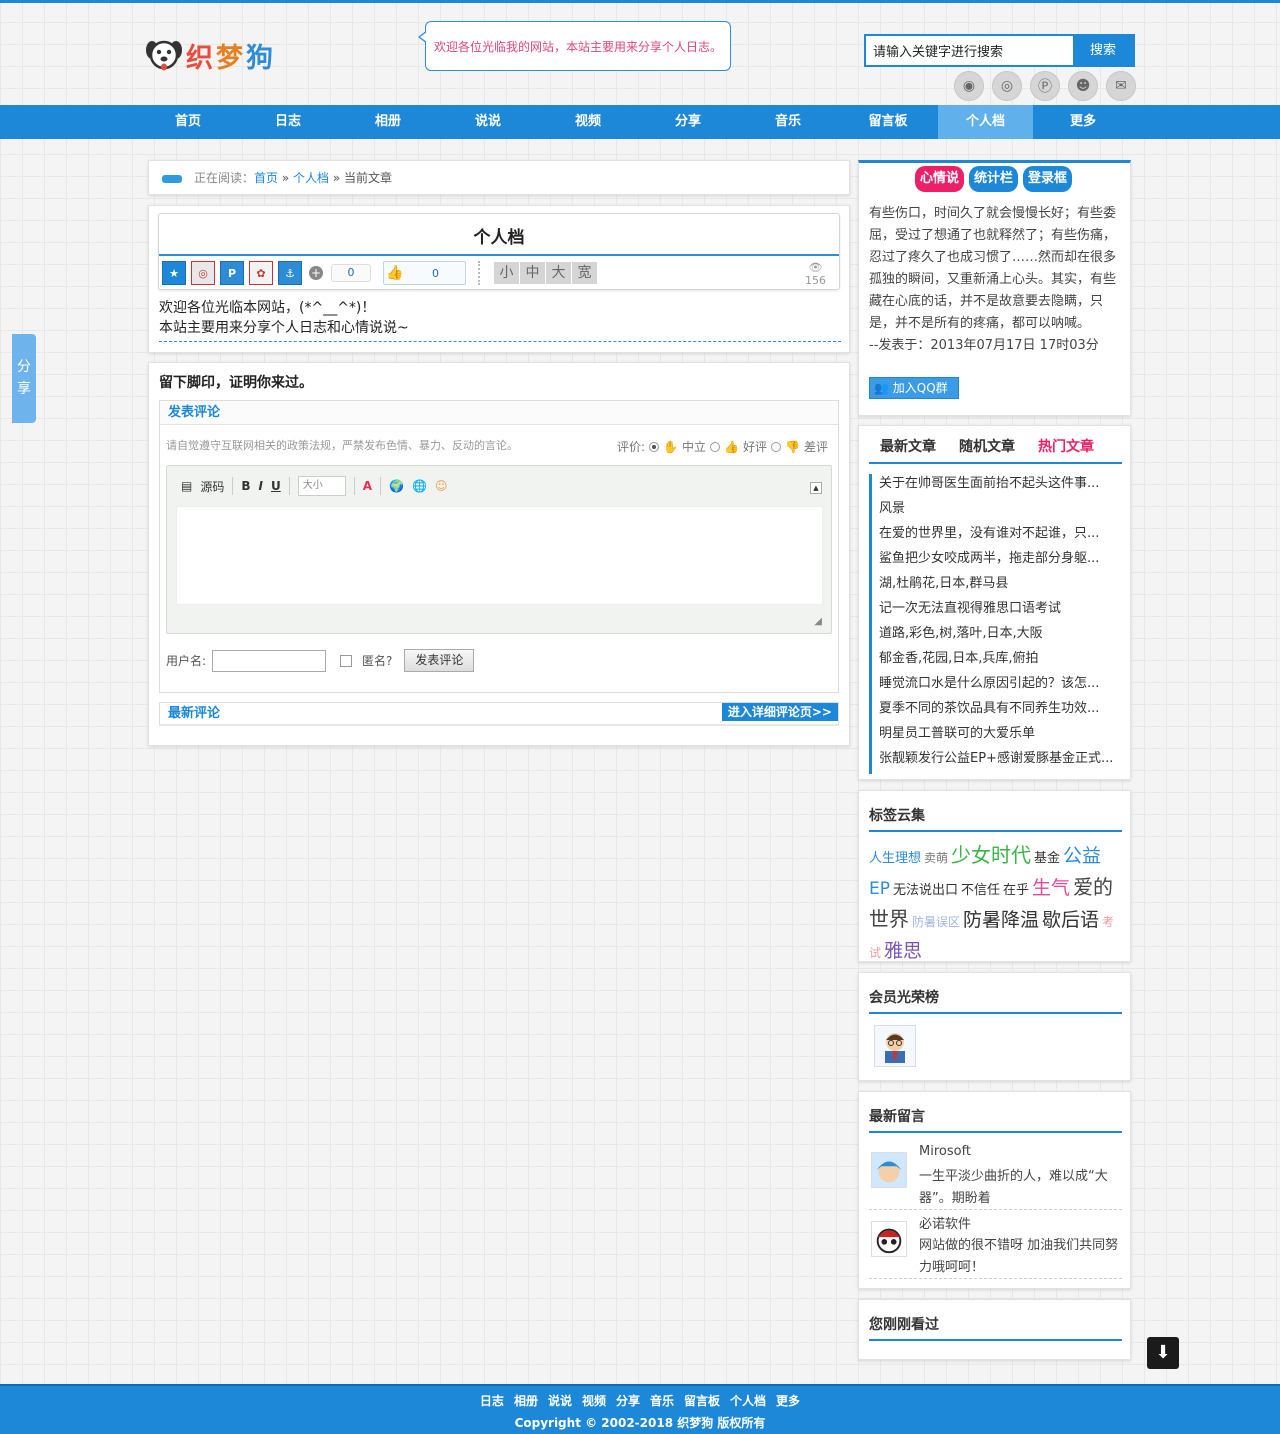 Image resolution: width=1280 pixels, height=1434 pixels. I want to click on nav-item: 日志, so click(288, 122).